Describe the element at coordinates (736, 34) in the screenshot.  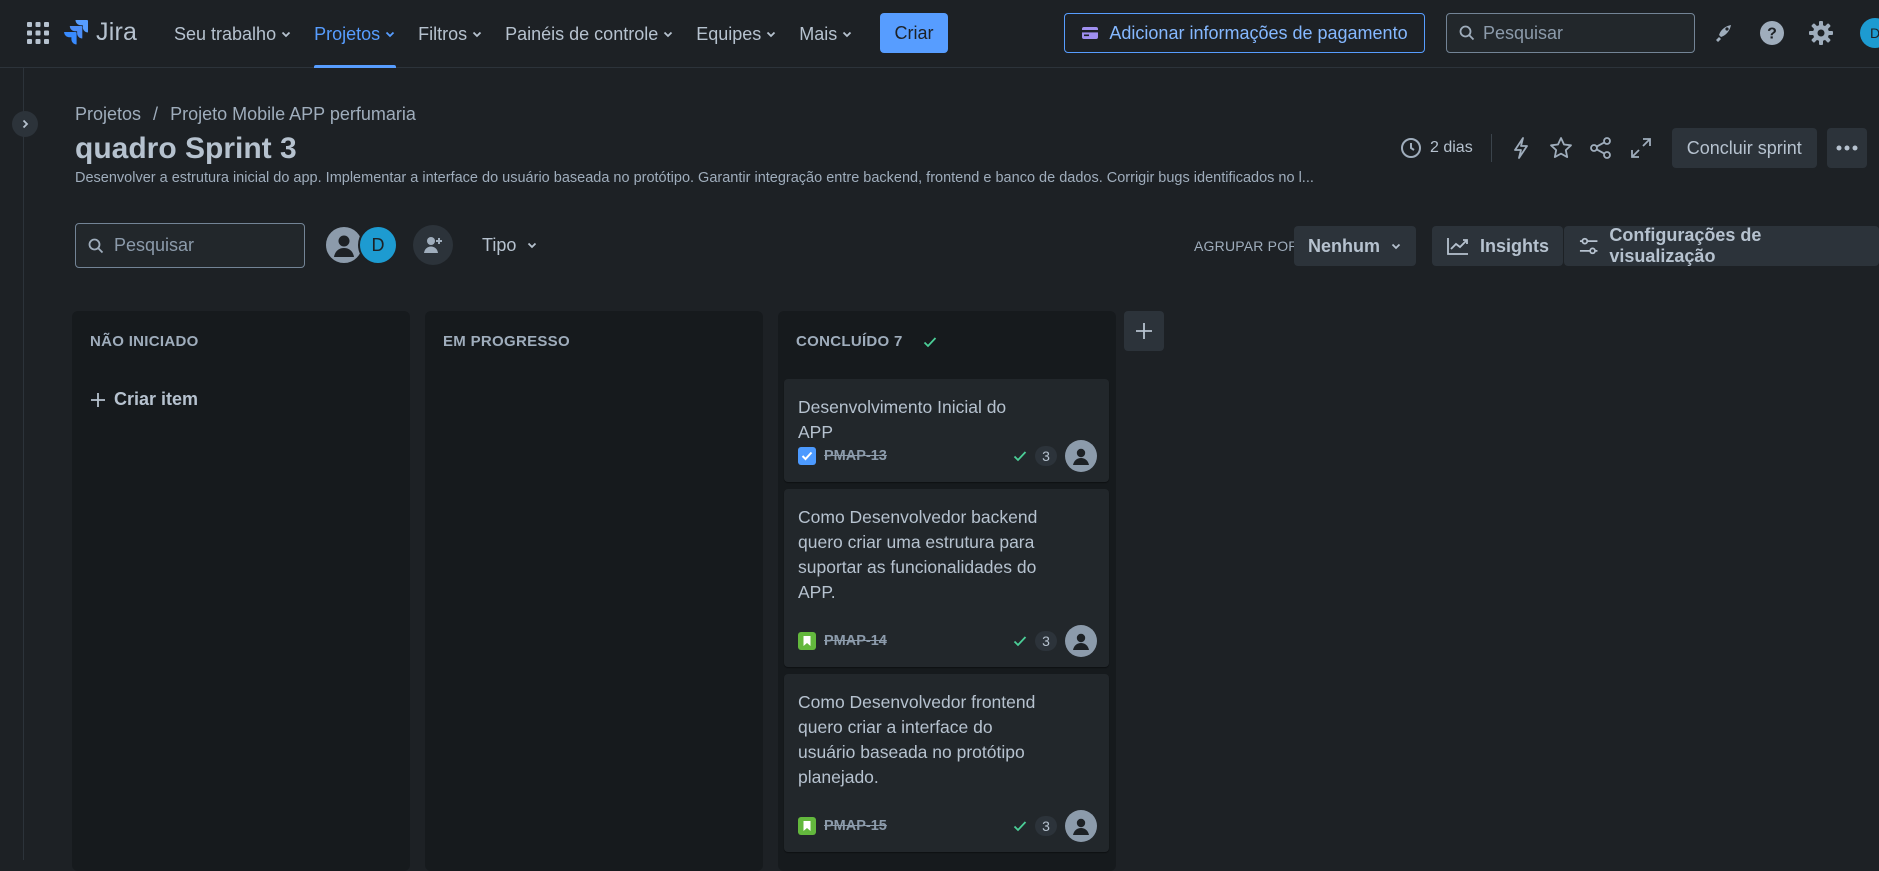
I see `nav-item-equipes: Equipes` at that location.